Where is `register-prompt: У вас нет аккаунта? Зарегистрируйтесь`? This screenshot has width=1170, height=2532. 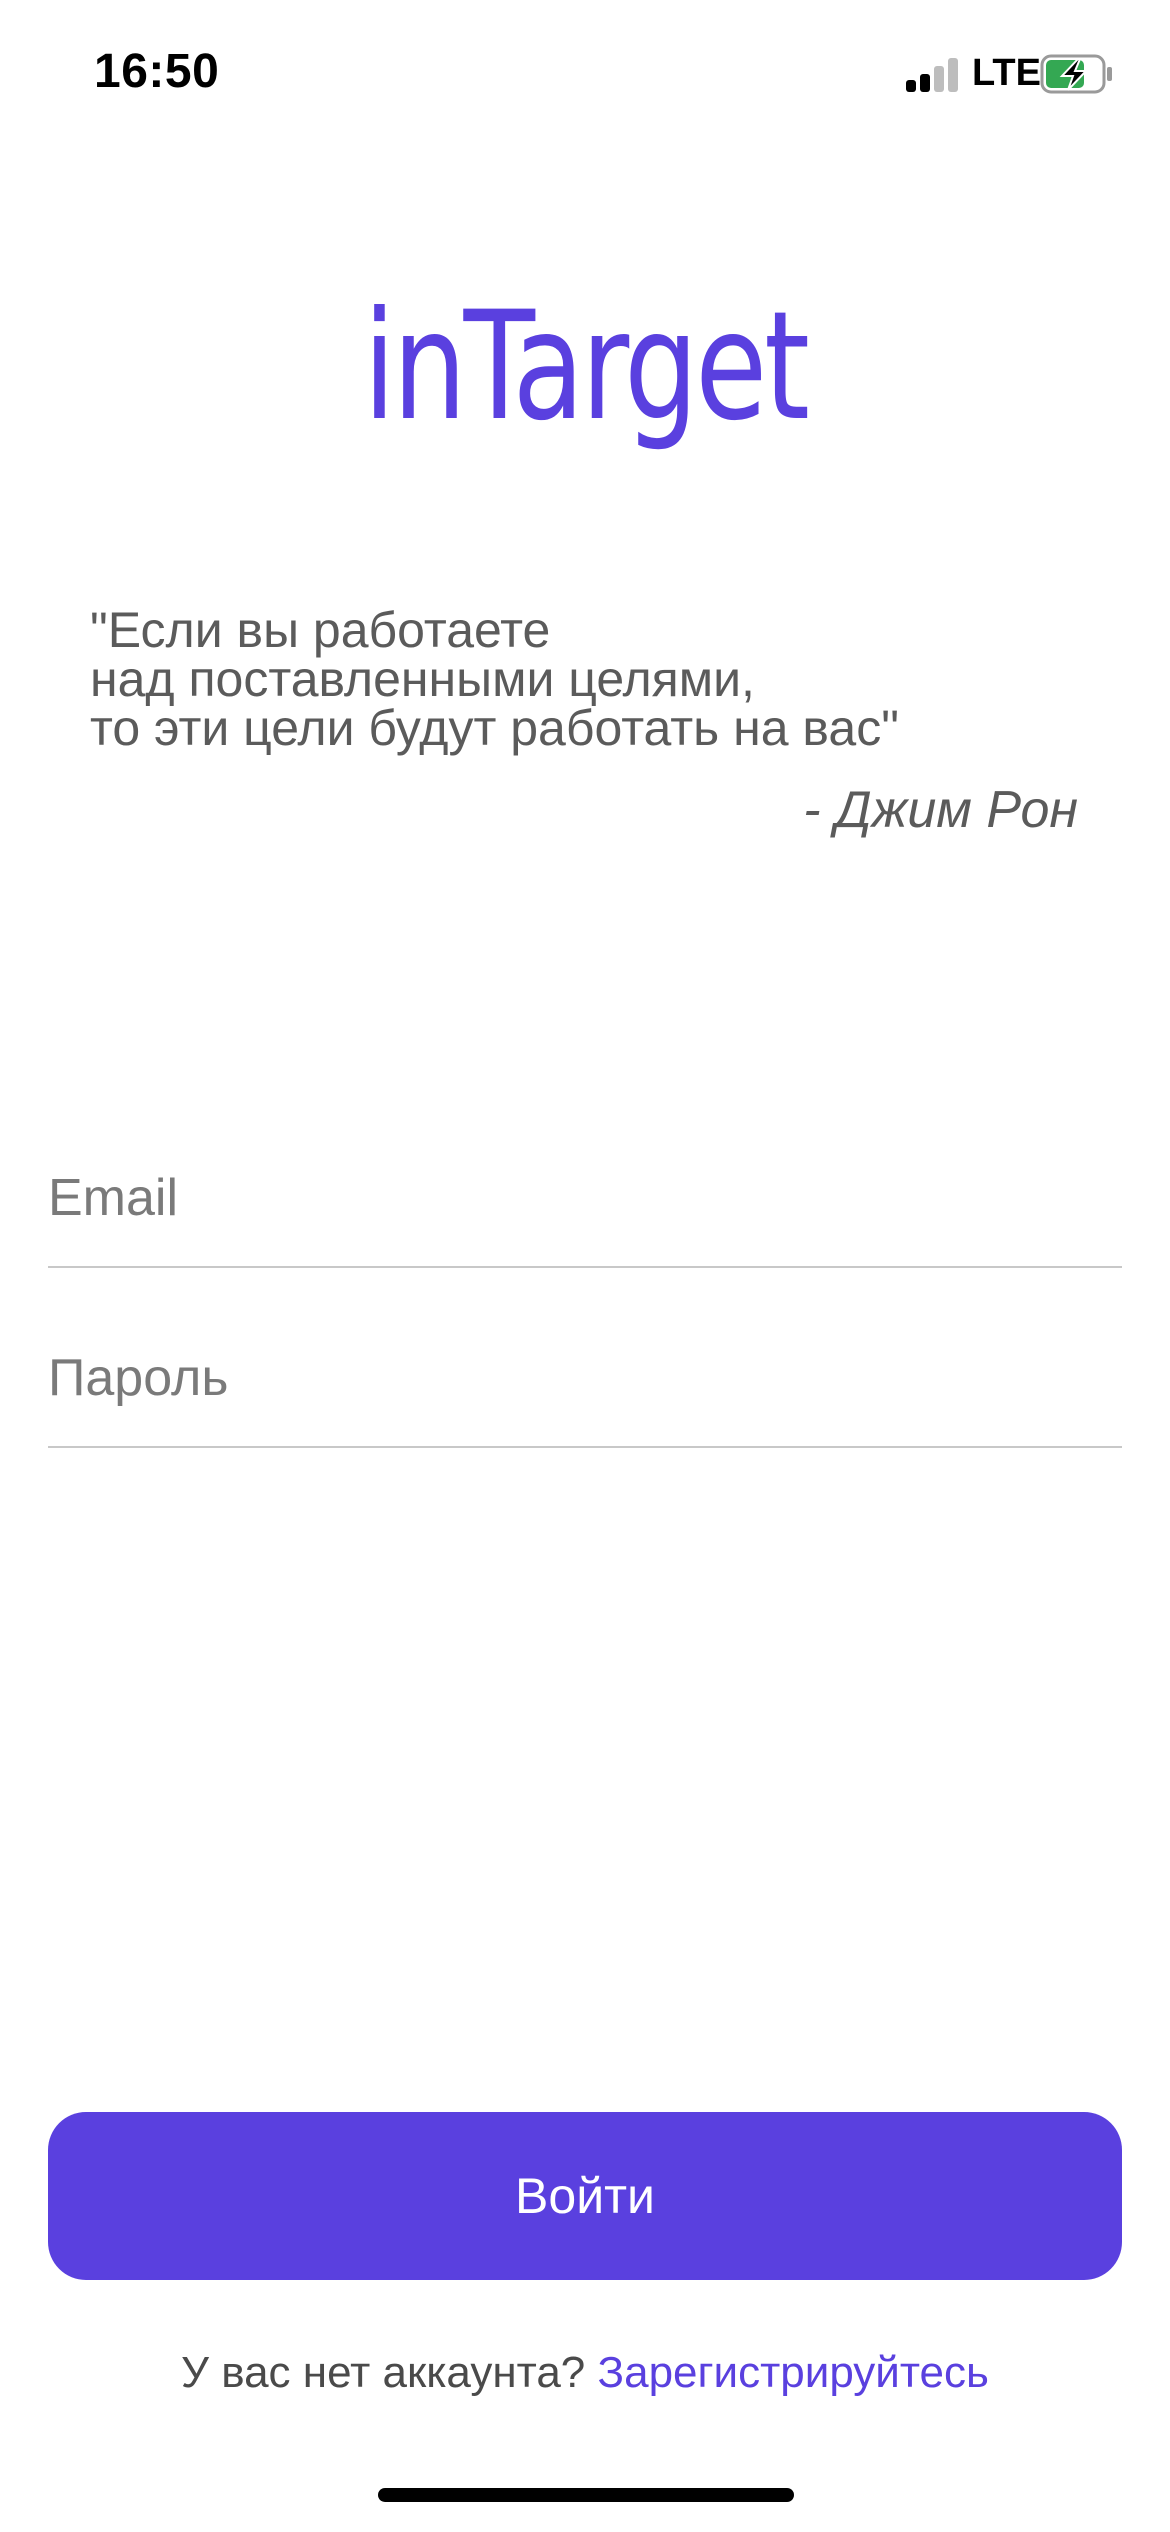 register-prompt: У вас нет аккаунта? Зарегистрируйтесь is located at coordinates (585, 2373).